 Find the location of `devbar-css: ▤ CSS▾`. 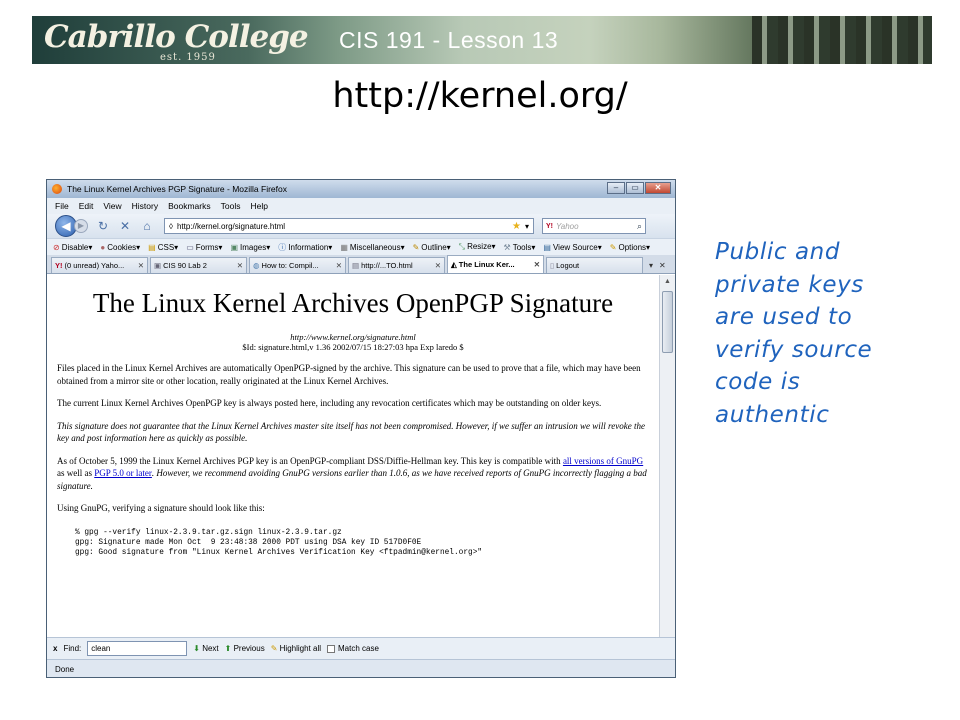

devbar-css: ▤ CSS▾ is located at coordinates (163, 247).